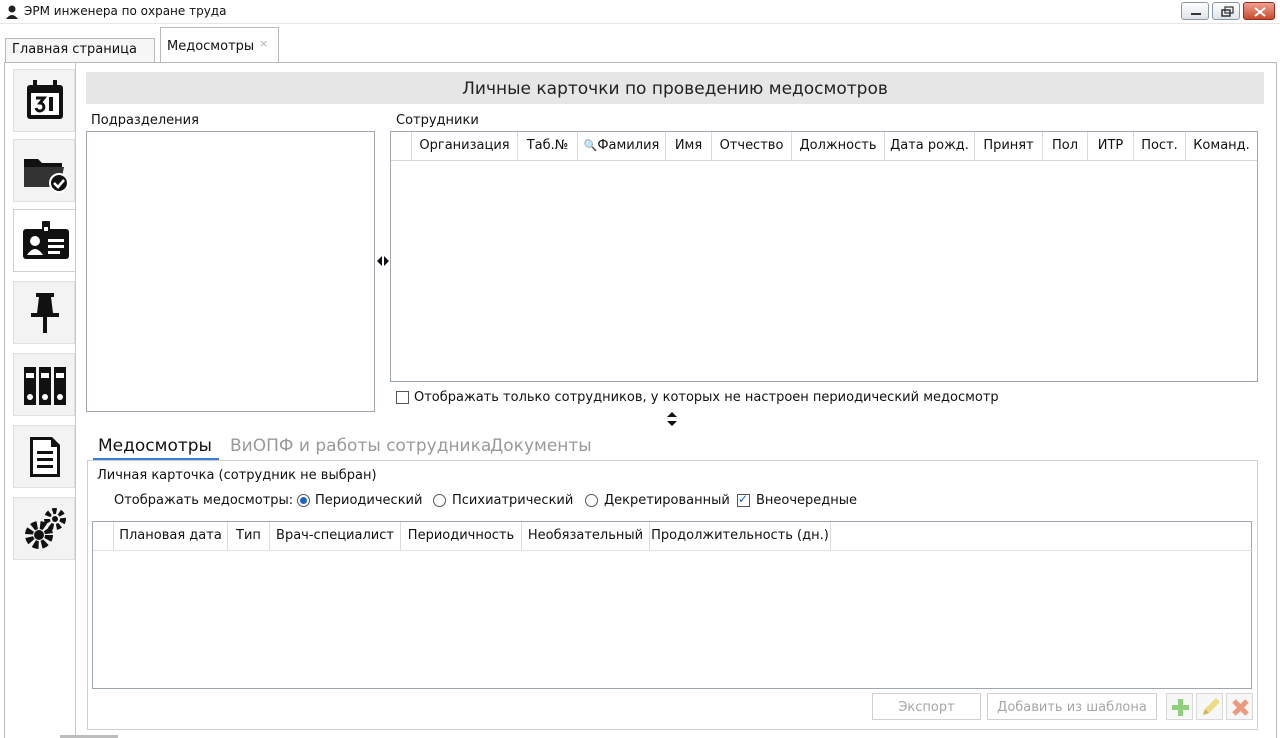 The height and width of the screenshot is (738, 1280). What do you see at coordinates (303, 500) in the screenshot?
I see `periodic-radio` at bounding box center [303, 500].